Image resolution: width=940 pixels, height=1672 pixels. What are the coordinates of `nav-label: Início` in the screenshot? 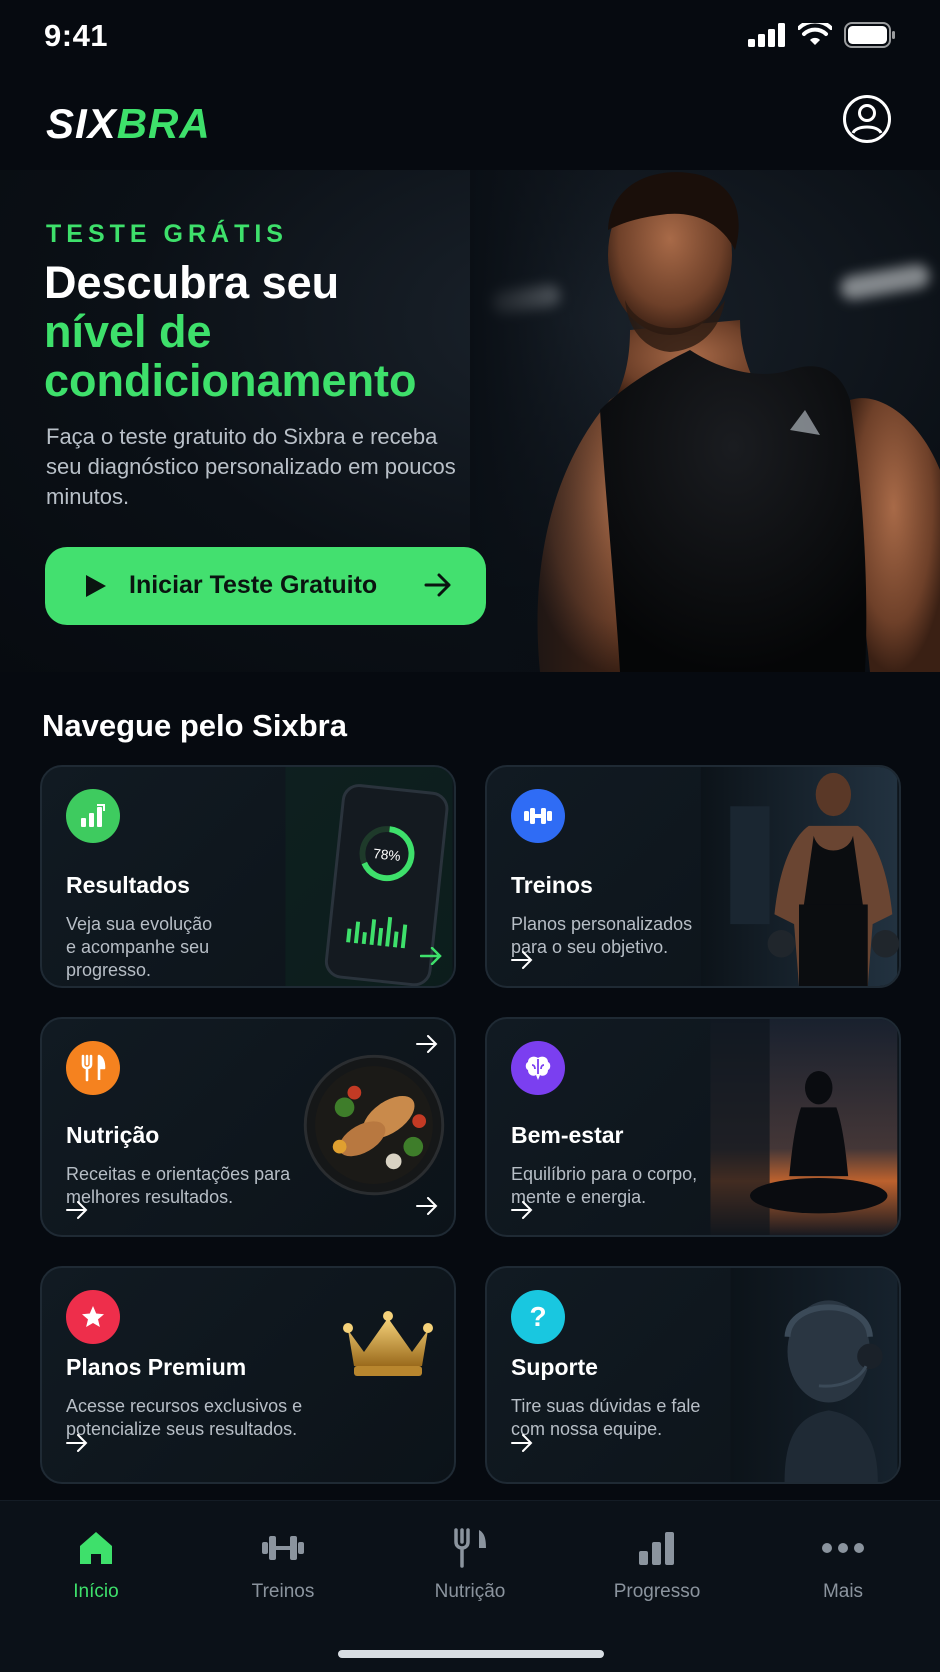 It's located at (96, 1591).